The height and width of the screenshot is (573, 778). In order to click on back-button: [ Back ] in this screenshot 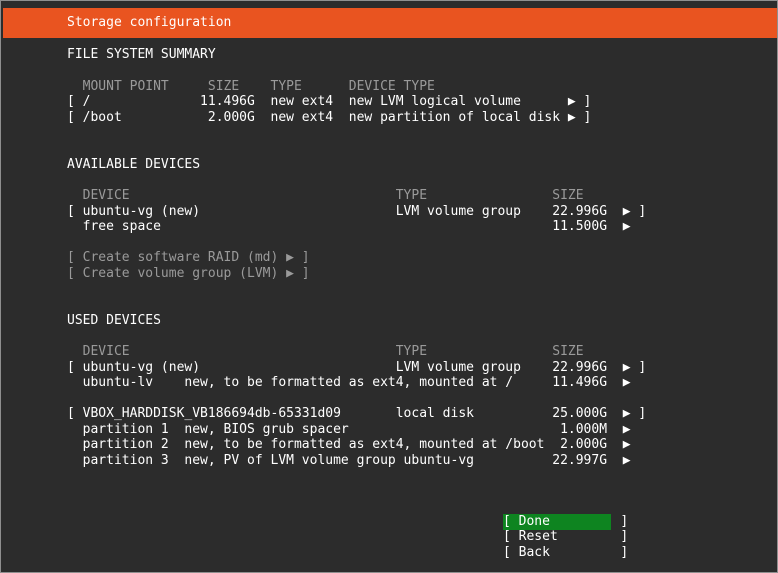, I will do `click(565, 553)`.